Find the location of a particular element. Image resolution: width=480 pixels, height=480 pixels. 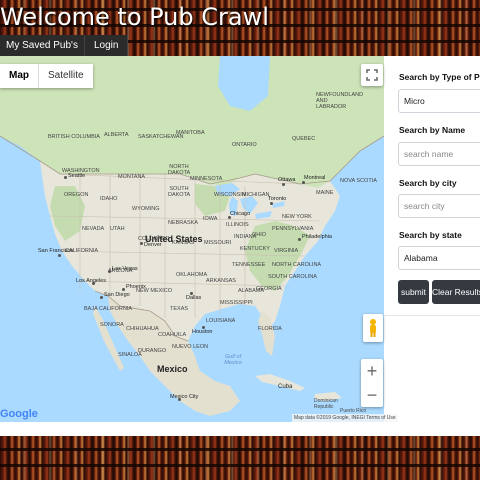

zoom-in-button: + is located at coordinates (372, 371).